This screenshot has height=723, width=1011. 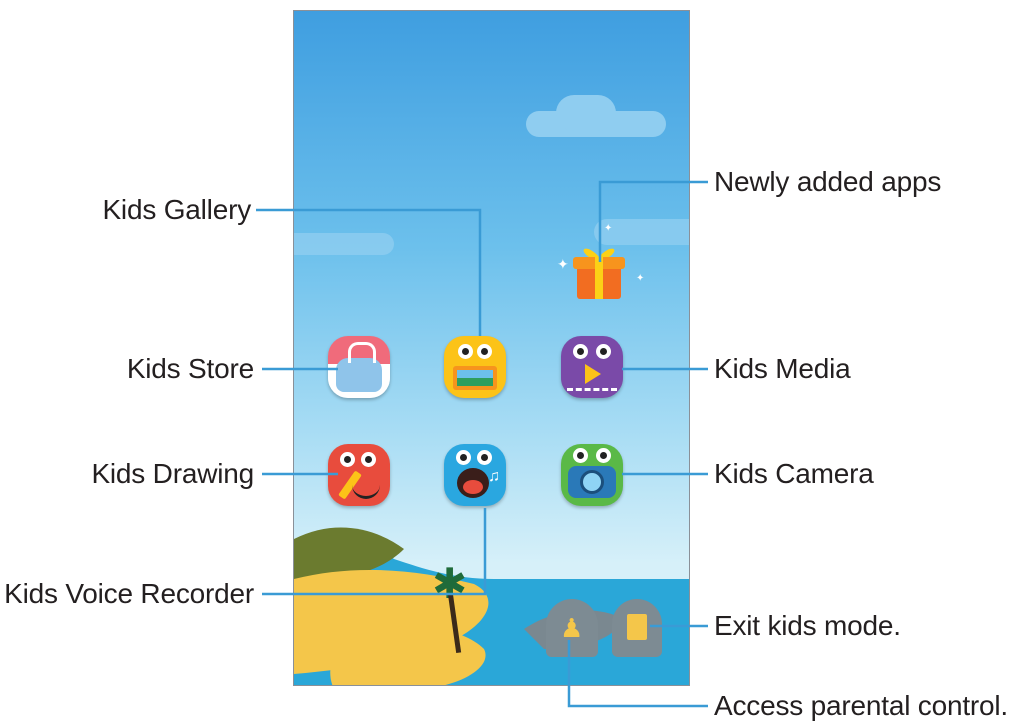 I want to click on kids-voice-recorder-label: Kids Voice Recorder, so click(x=129, y=593).